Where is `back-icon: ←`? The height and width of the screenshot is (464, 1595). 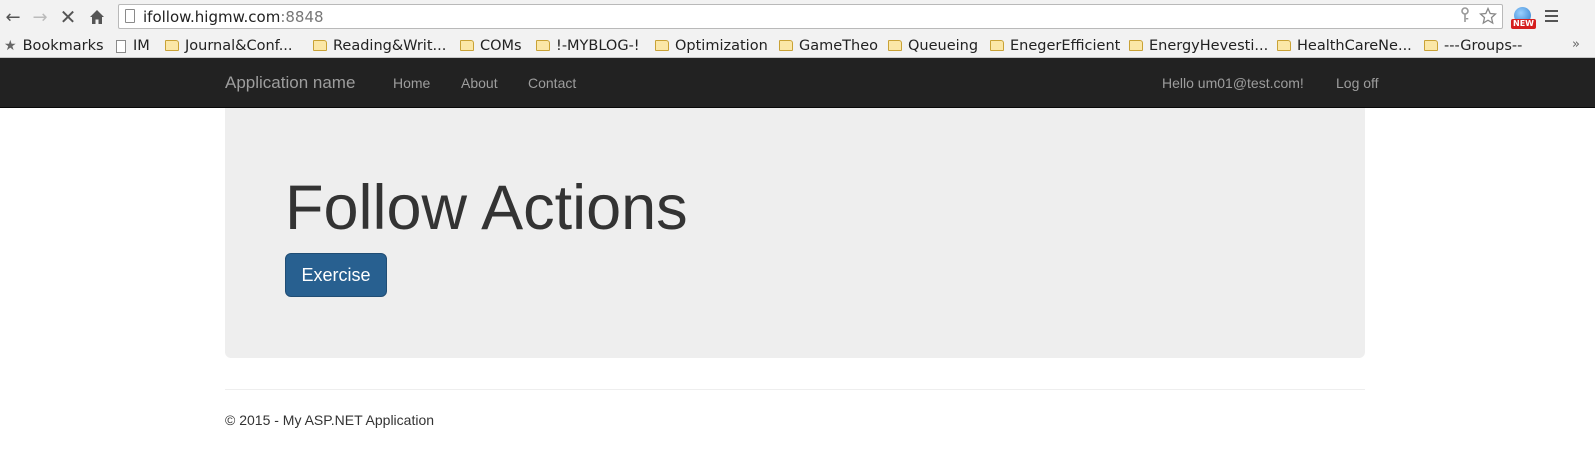
back-icon: ← is located at coordinates (13, 17).